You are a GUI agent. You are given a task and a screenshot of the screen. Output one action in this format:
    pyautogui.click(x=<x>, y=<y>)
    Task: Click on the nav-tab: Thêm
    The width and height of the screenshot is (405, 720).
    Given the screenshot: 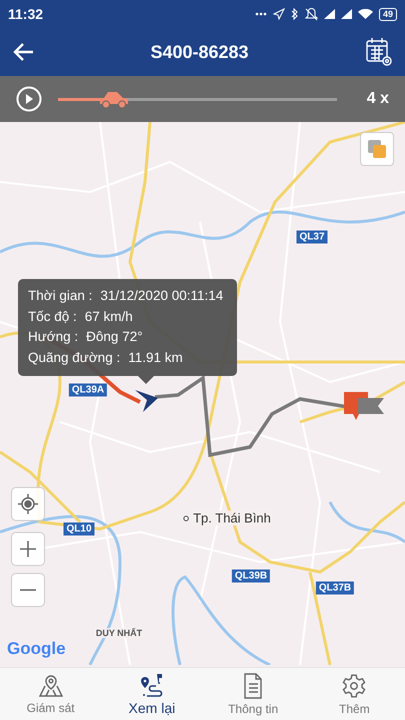 What is the action you would take?
    pyautogui.click(x=354, y=694)
    